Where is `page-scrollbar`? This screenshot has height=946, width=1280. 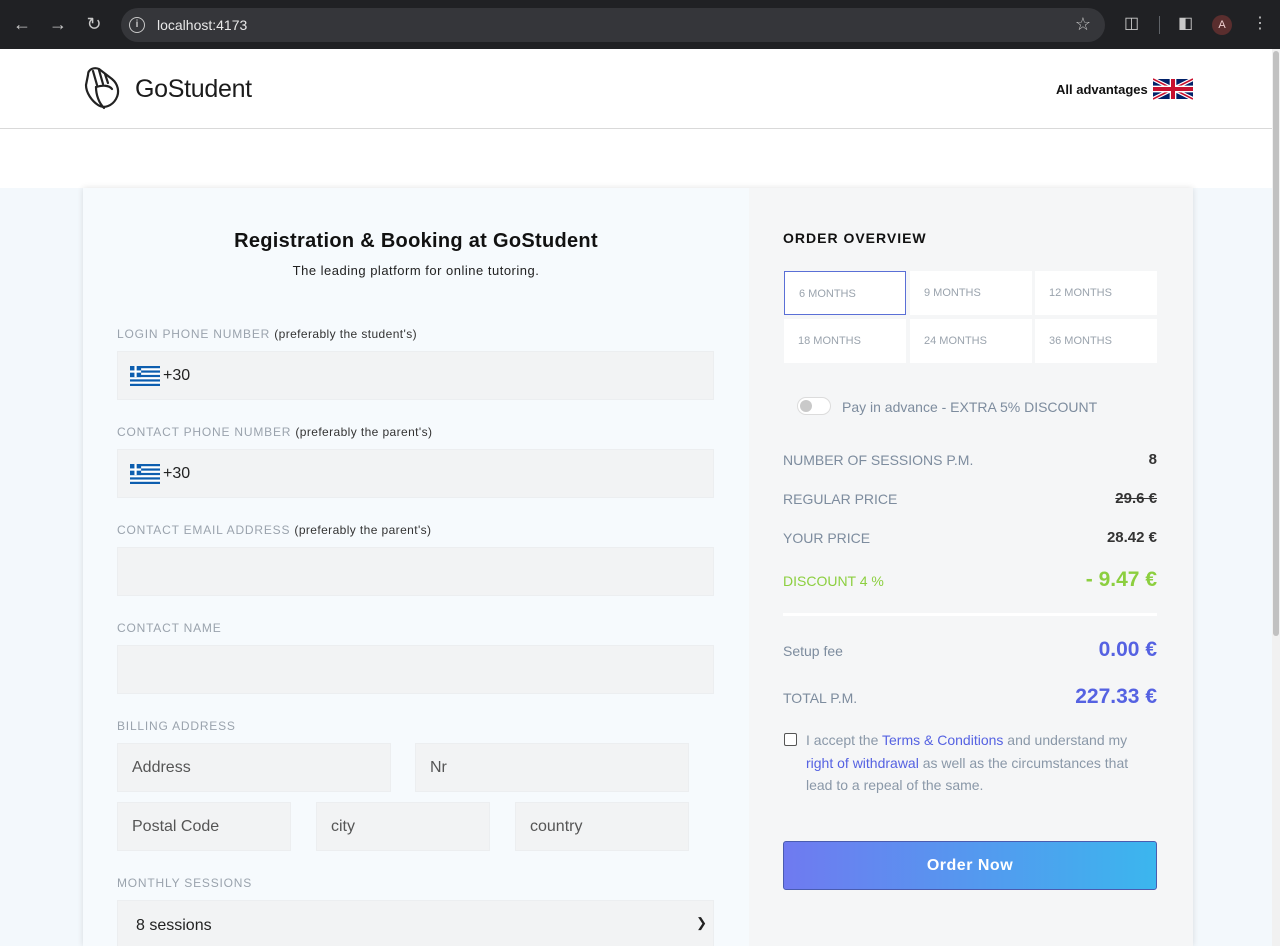
page-scrollbar is located at coordinates (1276, 497).